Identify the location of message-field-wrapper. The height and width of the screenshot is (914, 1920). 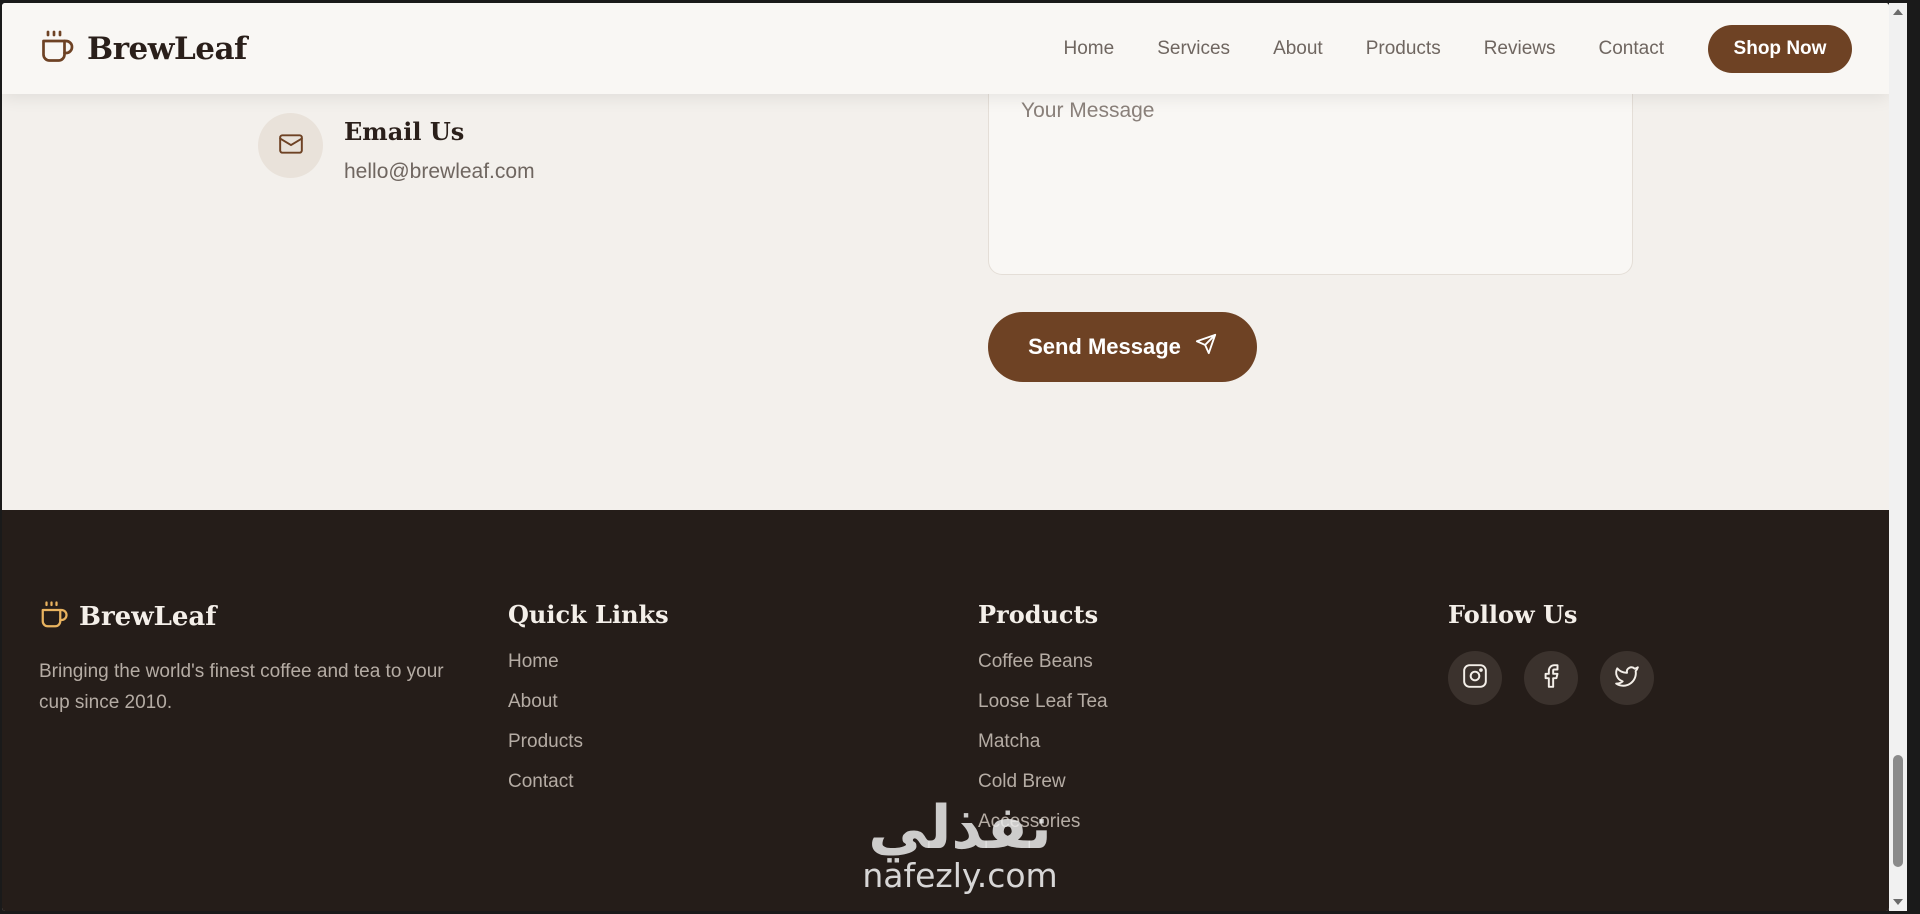
(1310, 169).